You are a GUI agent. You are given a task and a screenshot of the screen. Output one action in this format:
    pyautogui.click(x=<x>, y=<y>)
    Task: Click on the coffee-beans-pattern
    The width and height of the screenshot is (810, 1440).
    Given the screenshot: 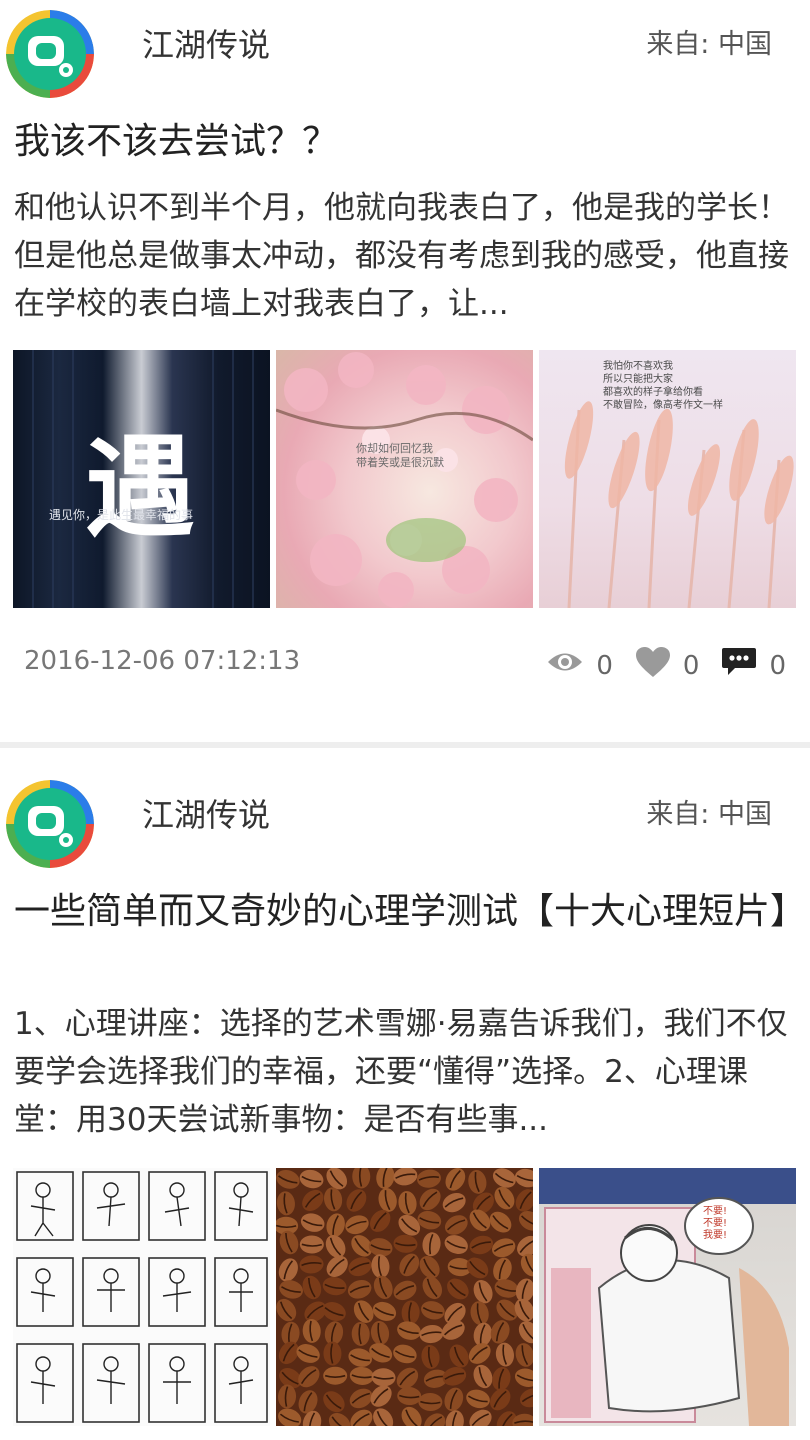 What is the action you would take?
    pyautogui.click(x=404, y=1297)
    